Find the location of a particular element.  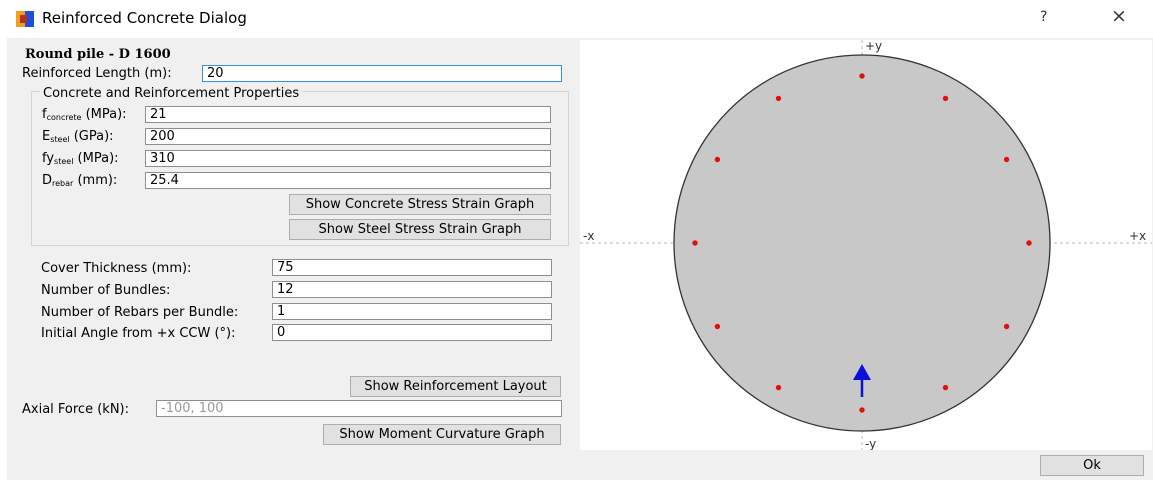

initial-angle-label: Initial Angle from +x CCW (°): is located at coordinates (138, 333).